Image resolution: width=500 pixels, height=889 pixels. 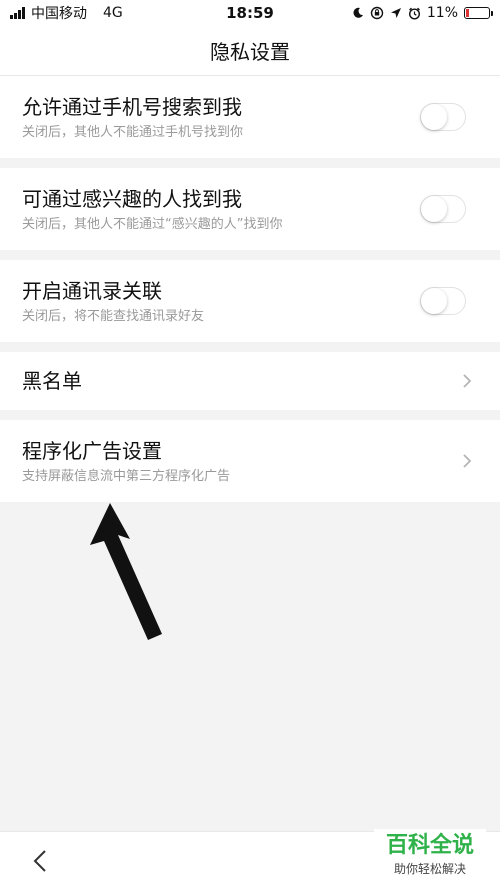 I want to click on phone-search-toggle, so click(x=443, y=117).